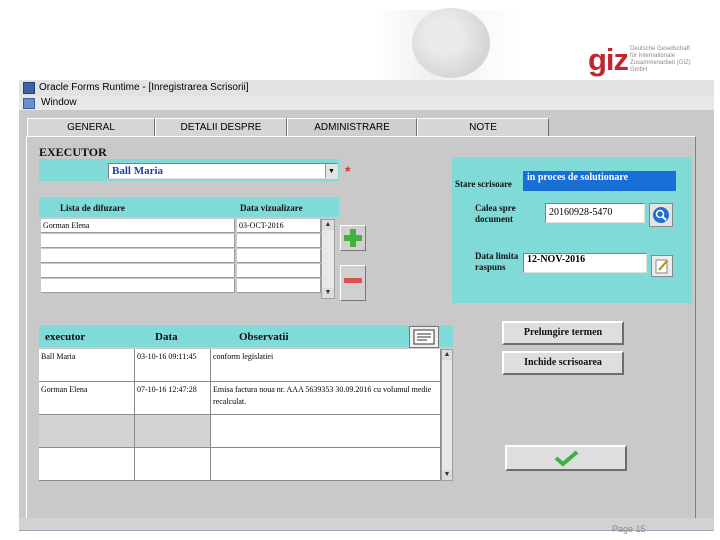 This screenshot has width=720, height=540. Describe the element at coordinates (495, 213) in the screenshot. I see `calea-label: Calea spre document` at that location.